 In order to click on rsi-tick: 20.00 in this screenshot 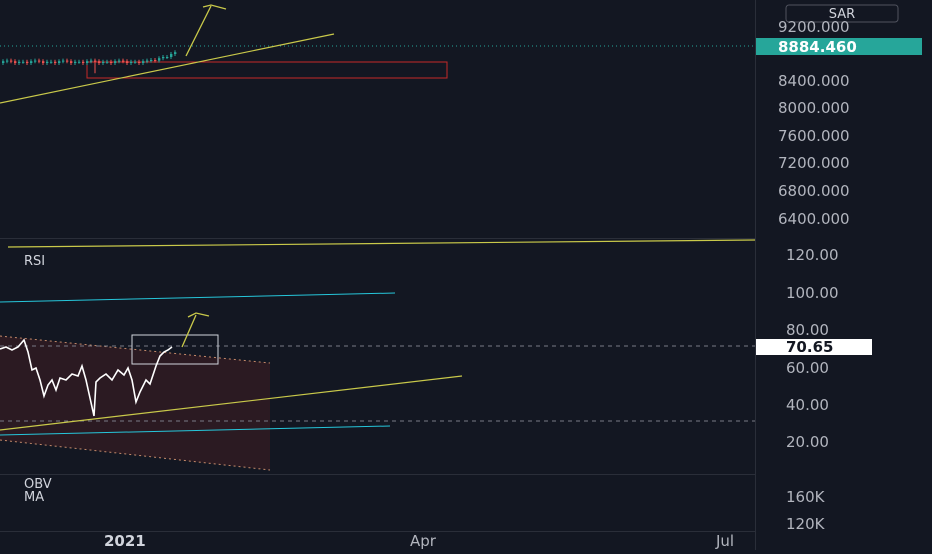, I will do `click(807, 442)`.